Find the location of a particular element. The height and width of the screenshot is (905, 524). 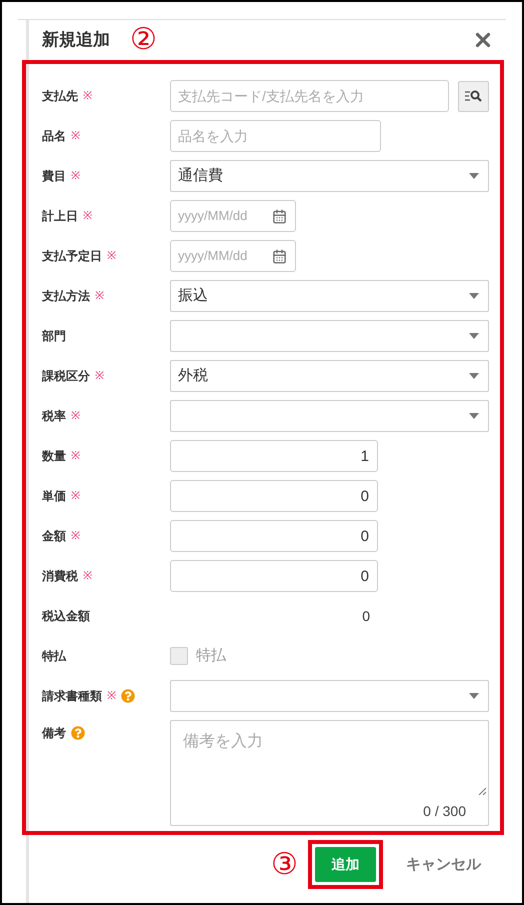

field-label: 税込金額 is located at coordinates (66, 616).